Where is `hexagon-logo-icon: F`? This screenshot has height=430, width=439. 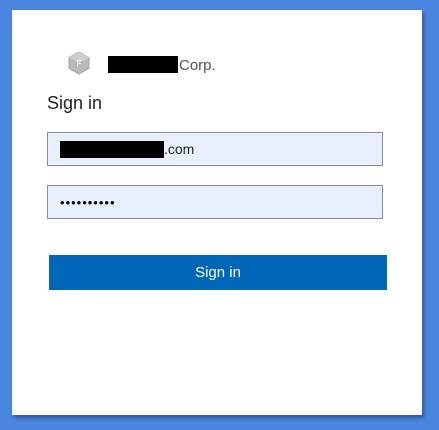 hexagon-logo-icon: F is located at coordinates (79, 63).